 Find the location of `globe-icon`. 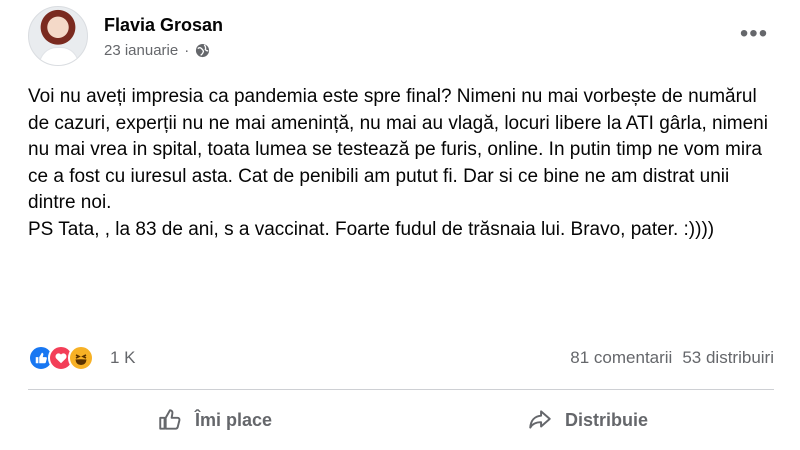

globe-icon is located at coordinates (202, 50).